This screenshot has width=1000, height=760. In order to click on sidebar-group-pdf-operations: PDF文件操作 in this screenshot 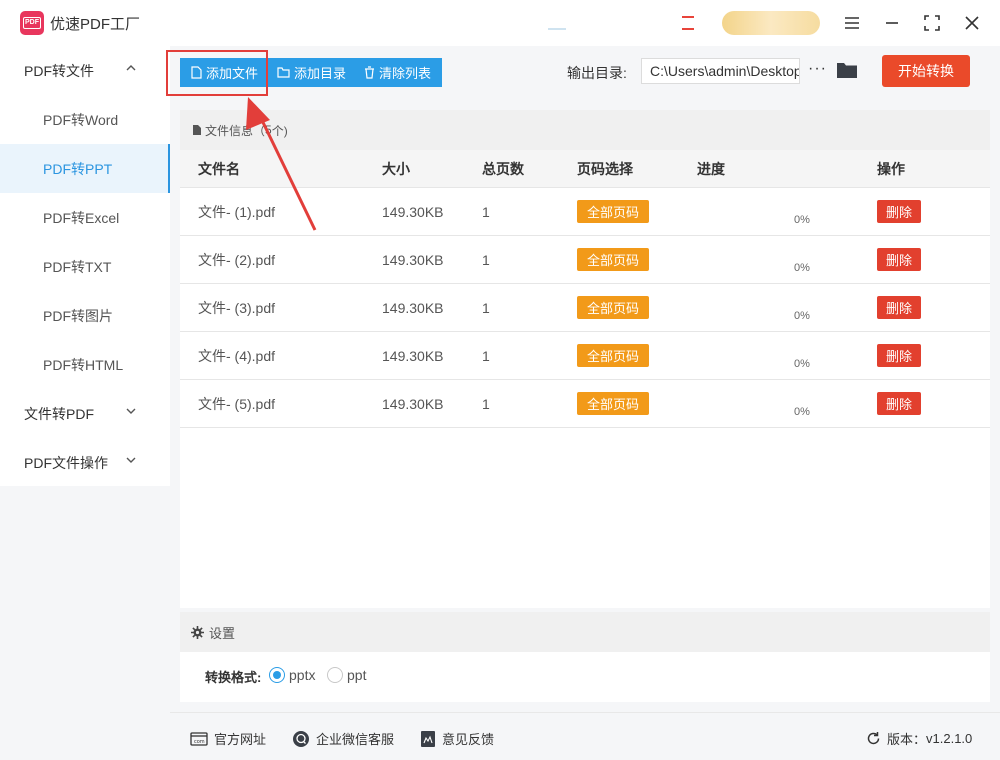, I will do `click(85, 462)`.